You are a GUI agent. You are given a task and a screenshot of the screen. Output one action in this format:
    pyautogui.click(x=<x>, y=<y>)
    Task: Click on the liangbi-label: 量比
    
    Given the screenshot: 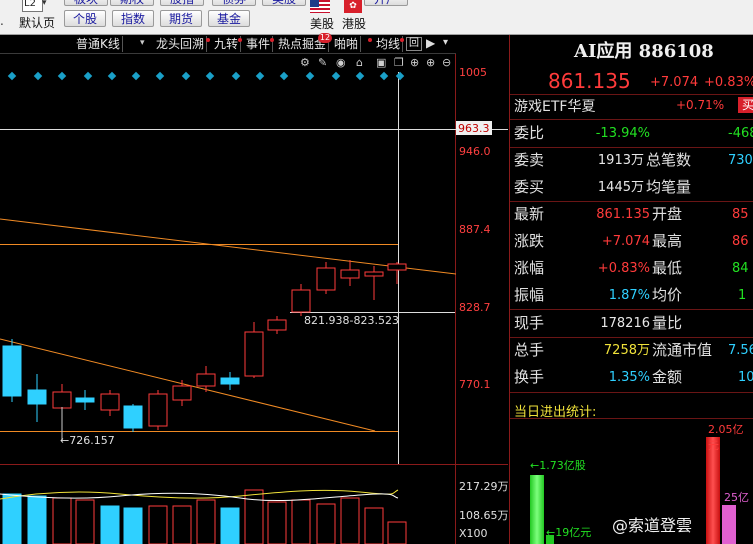 What is the action you would take?
    pyautogui.click(x=667, y=323)
    